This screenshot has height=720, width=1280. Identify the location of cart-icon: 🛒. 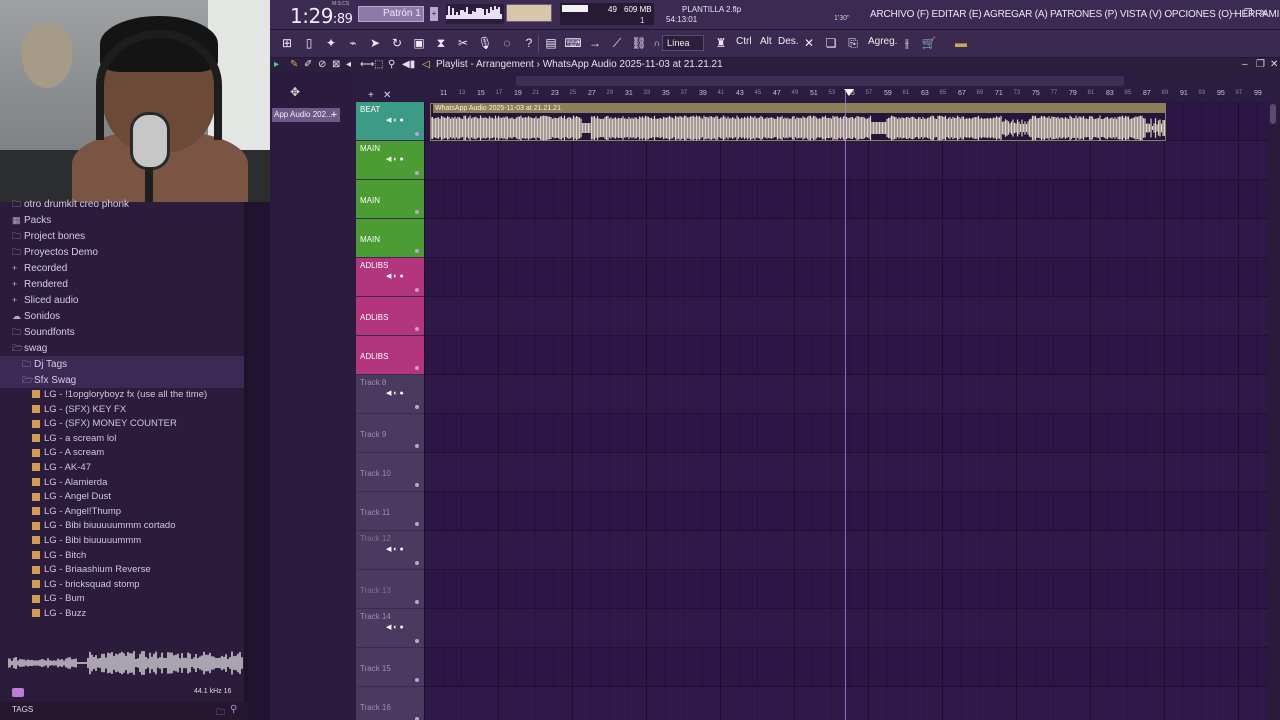
(929, 43).